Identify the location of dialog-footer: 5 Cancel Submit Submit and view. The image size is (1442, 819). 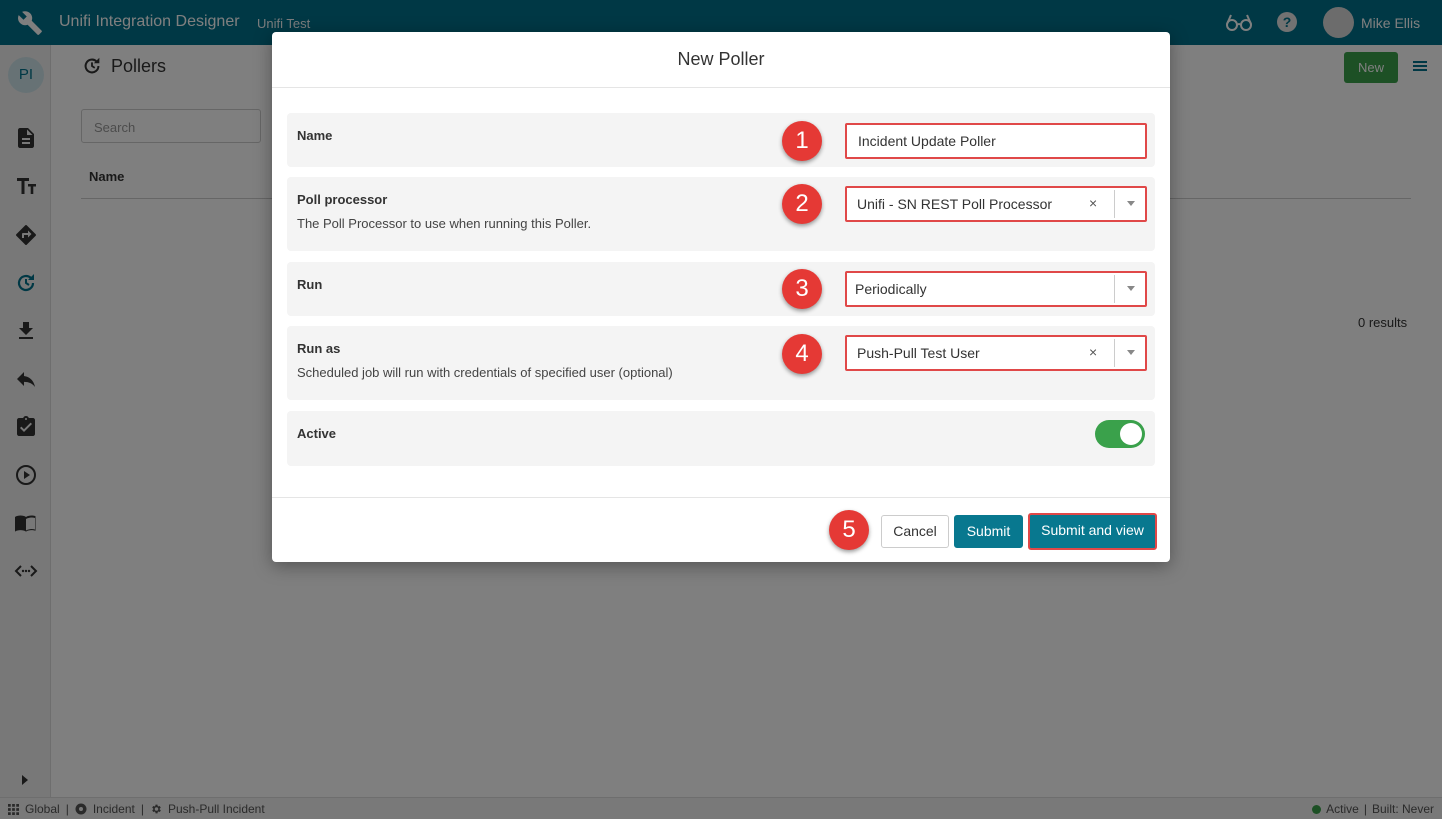
(721, 529).